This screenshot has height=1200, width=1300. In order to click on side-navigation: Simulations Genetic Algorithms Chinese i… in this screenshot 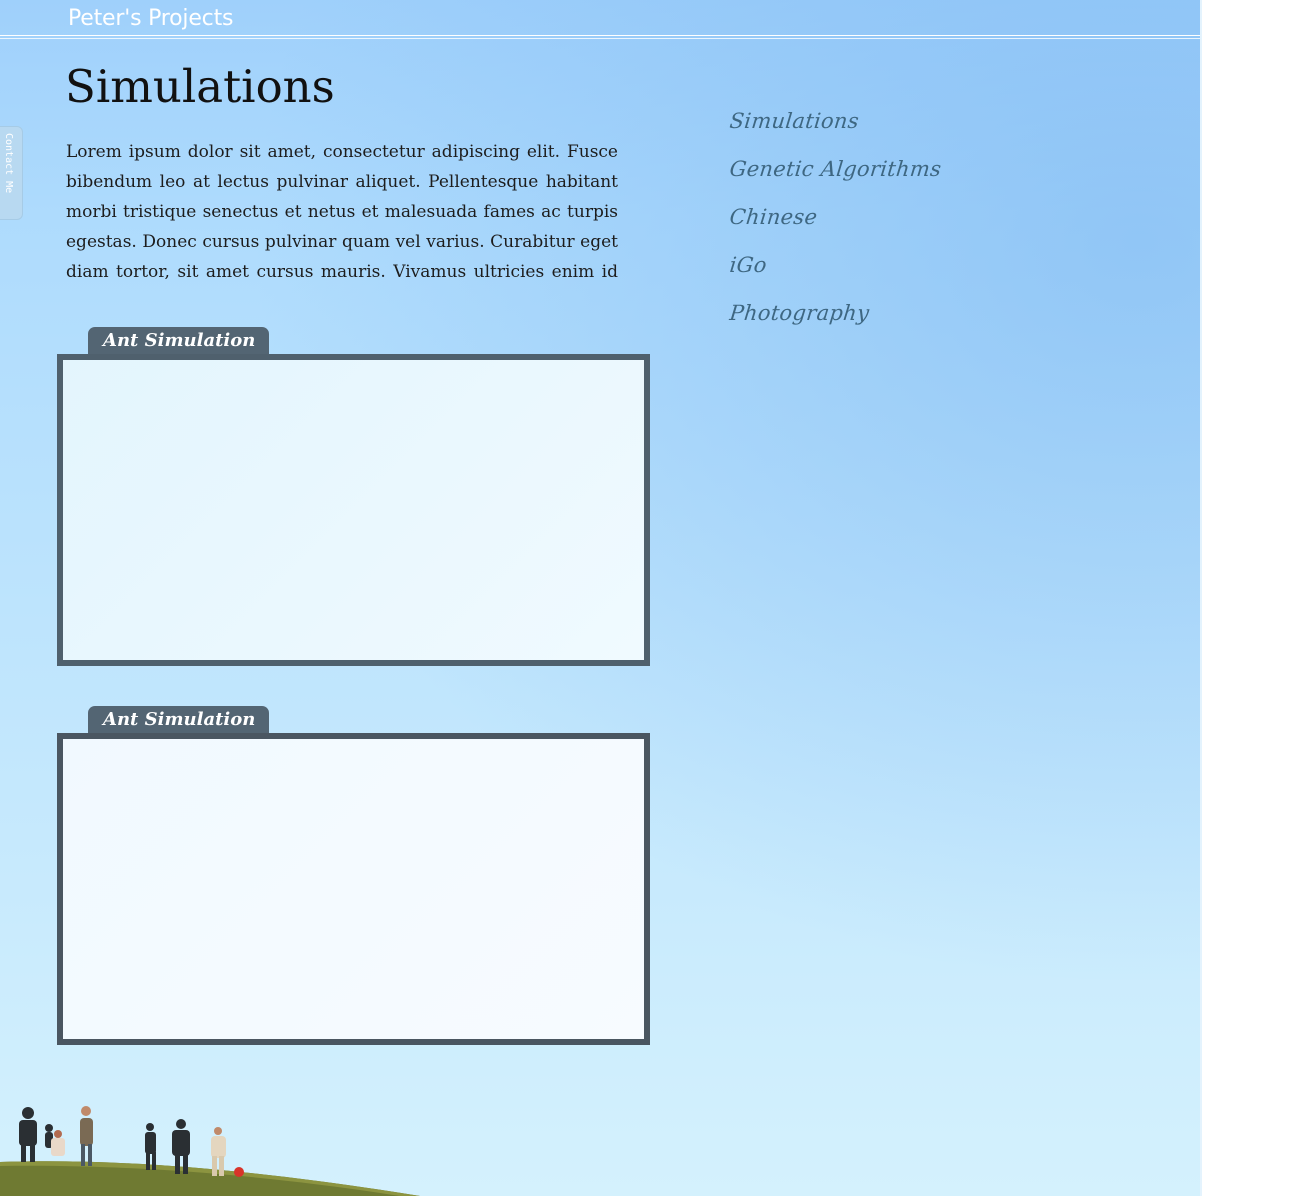, I will do `click(838, 224)`.